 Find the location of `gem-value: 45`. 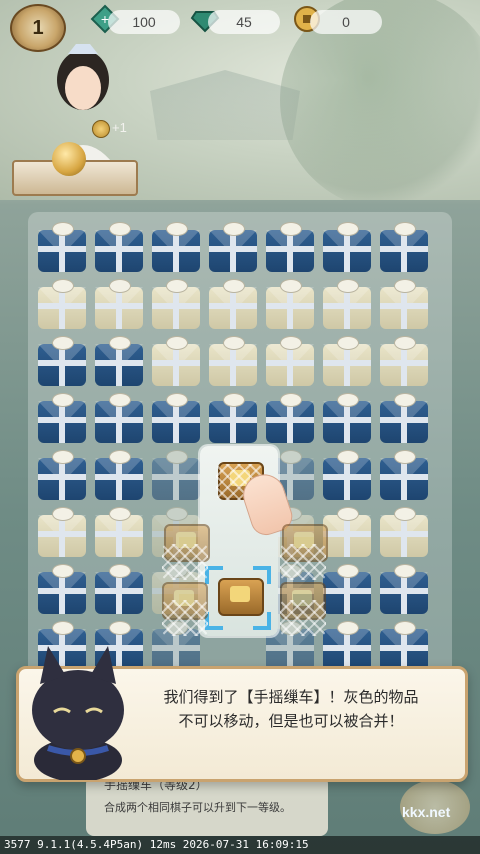

gem-value: 45 is located at coordinates (244, 22).